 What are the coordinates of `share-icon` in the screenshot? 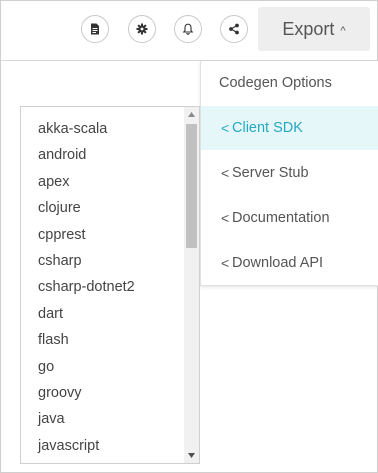 It's located at (234, 29).